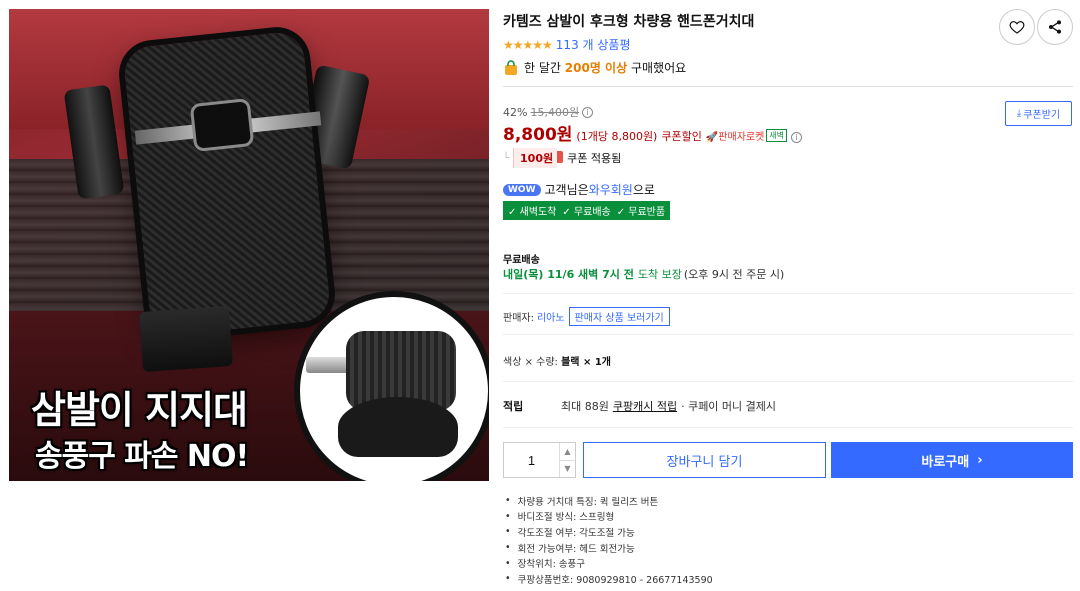 The image size is (1080, 591). Describe the element at coordinates (568, 274) in the screenshot. I see `delivery-date: 내일(목) 11/6 새벽 7시 전` at that location.